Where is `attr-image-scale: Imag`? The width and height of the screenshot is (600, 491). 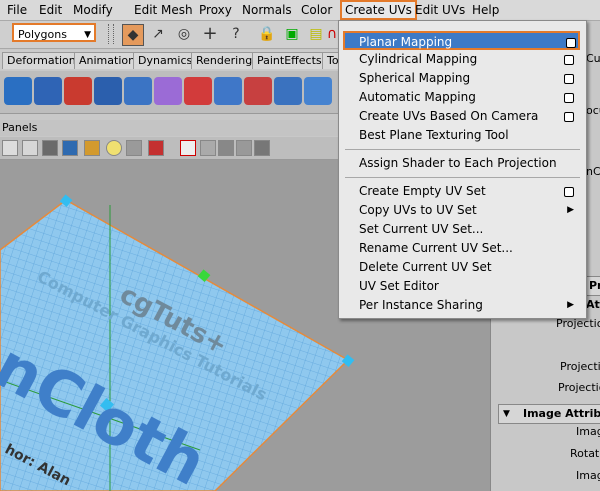 attr-image-scale: Imag is located at coordinates (588, 475).